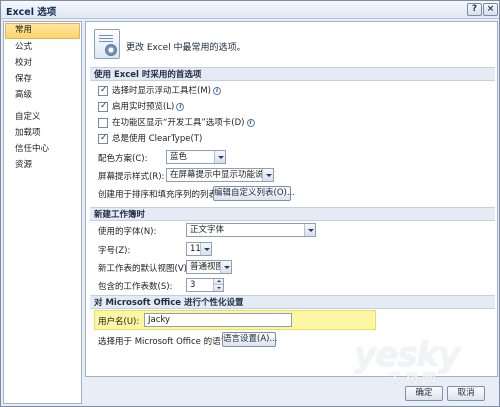  I want to click on color-scheme-label: 配色方案(C):, so click(123, 159).